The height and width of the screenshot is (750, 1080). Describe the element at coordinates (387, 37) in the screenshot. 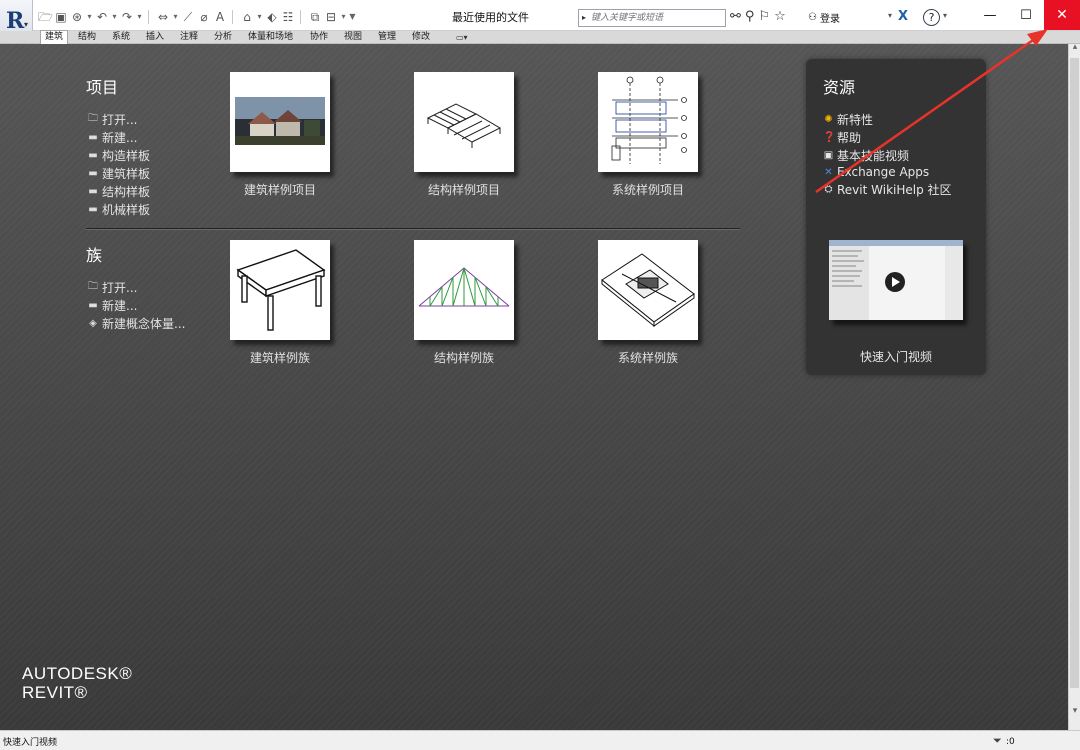

I see `tab-manage: 管理` at that location.